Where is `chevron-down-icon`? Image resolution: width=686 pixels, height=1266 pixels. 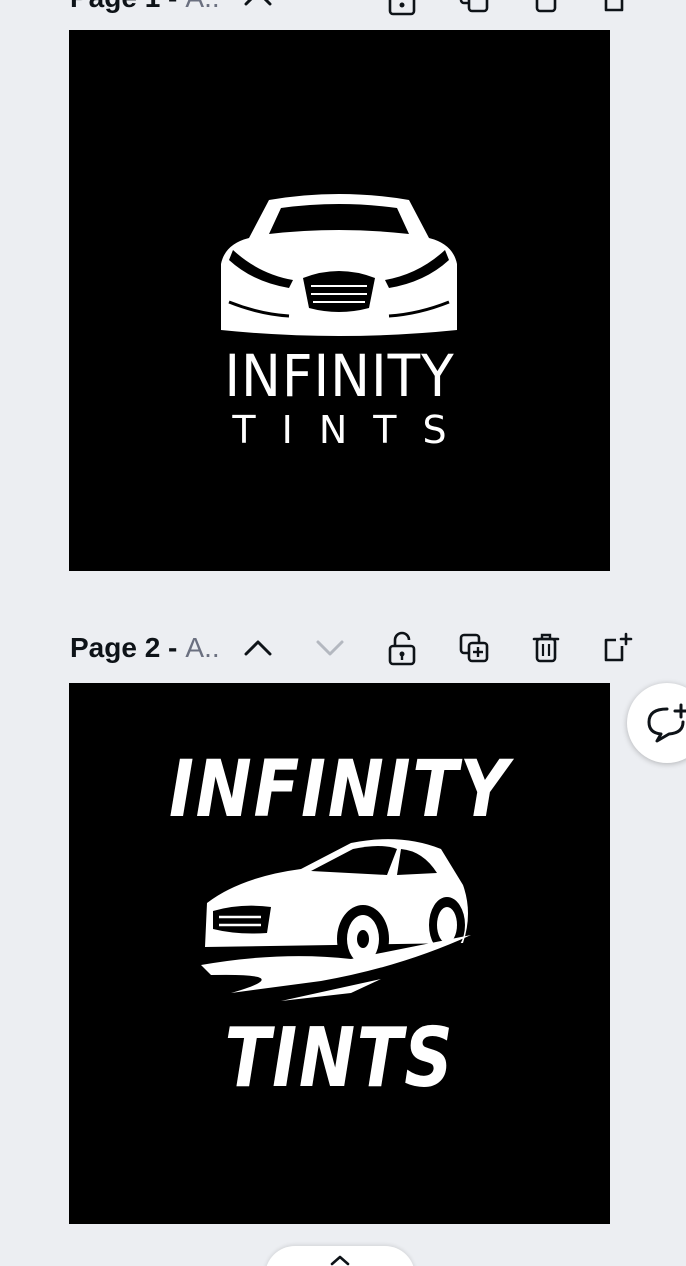 chevron-down-icon is located at coordinates (330, 648).